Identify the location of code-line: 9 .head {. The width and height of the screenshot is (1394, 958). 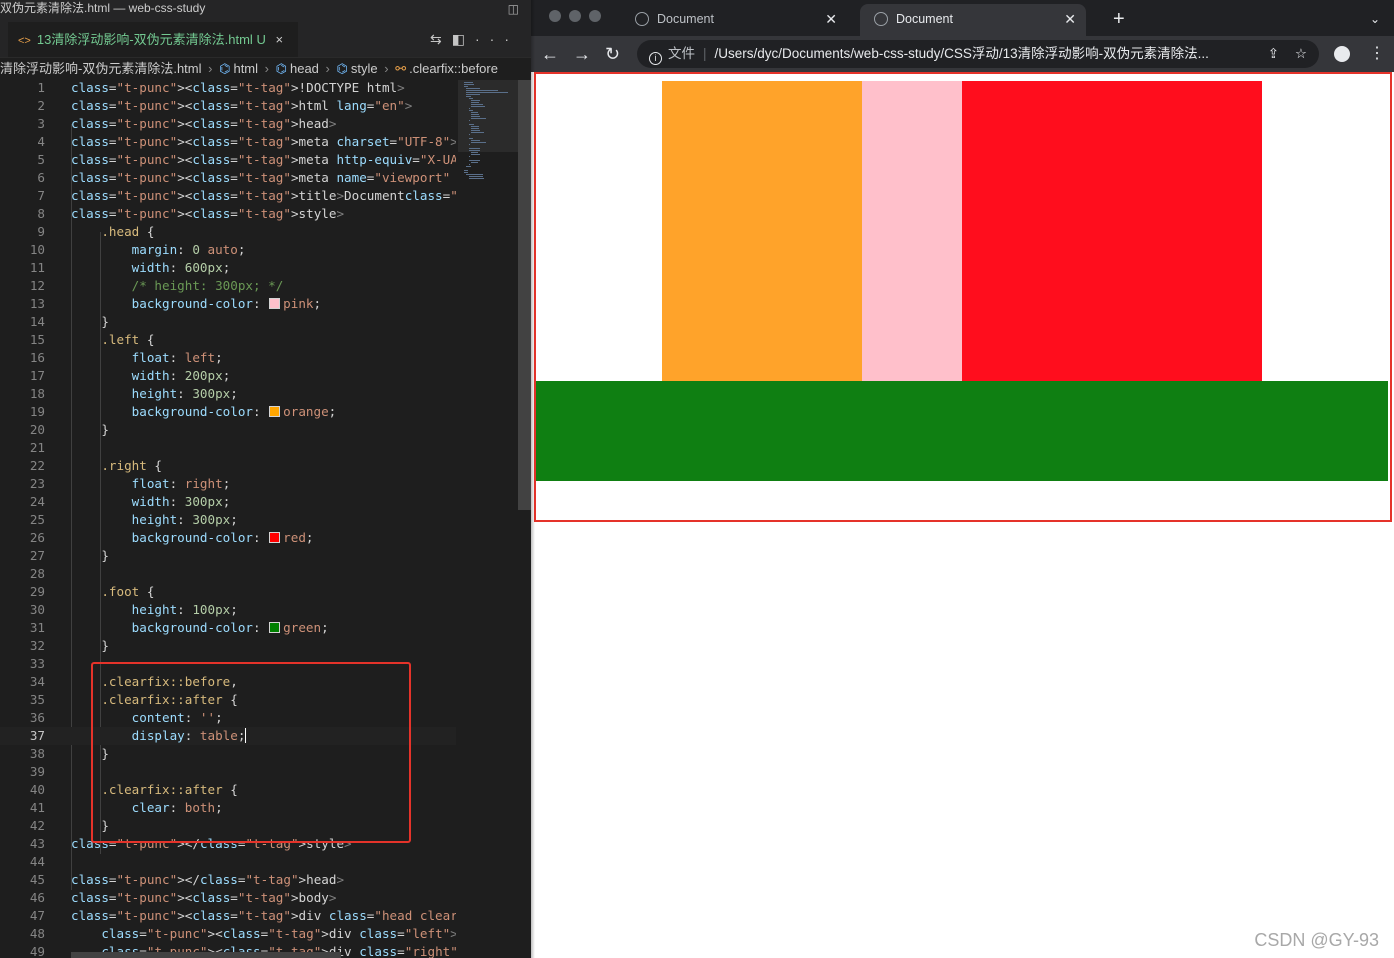
(228, 232).